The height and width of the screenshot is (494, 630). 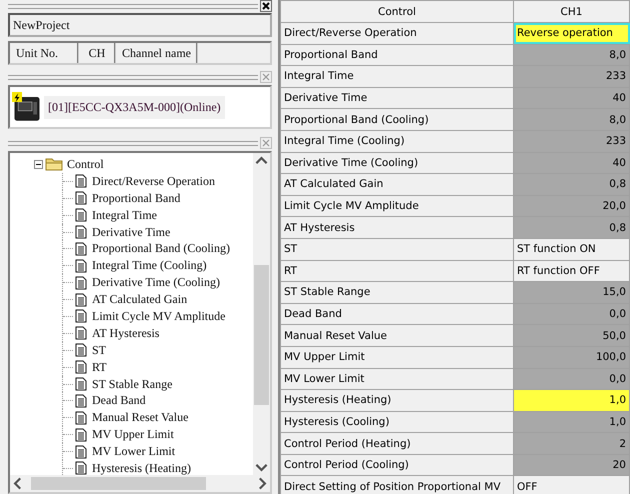 I want to click on tree-item: Limit Cycle MV Amplitude, so click(x=159, y=316).